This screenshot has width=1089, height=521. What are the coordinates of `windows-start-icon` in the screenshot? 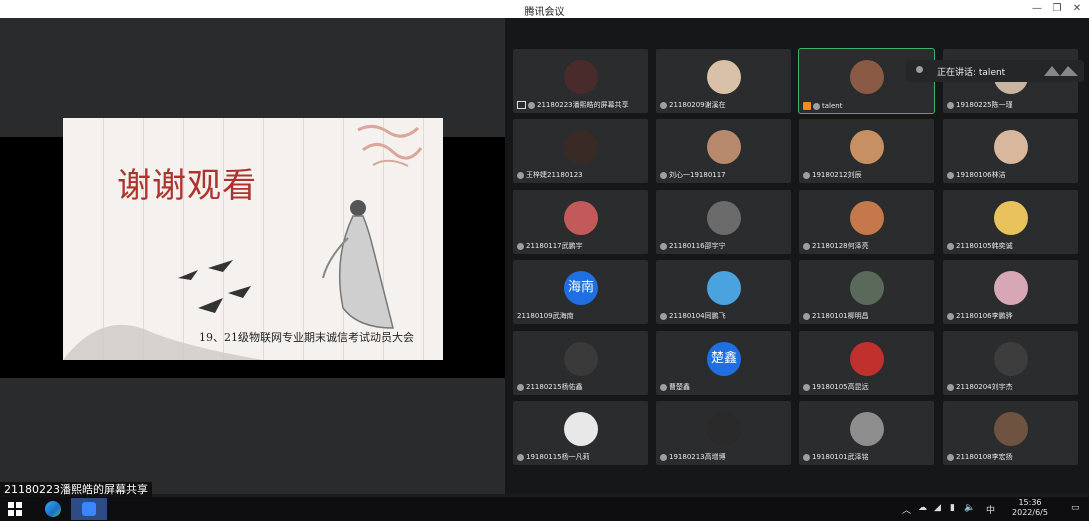 It's located at (15, 509).